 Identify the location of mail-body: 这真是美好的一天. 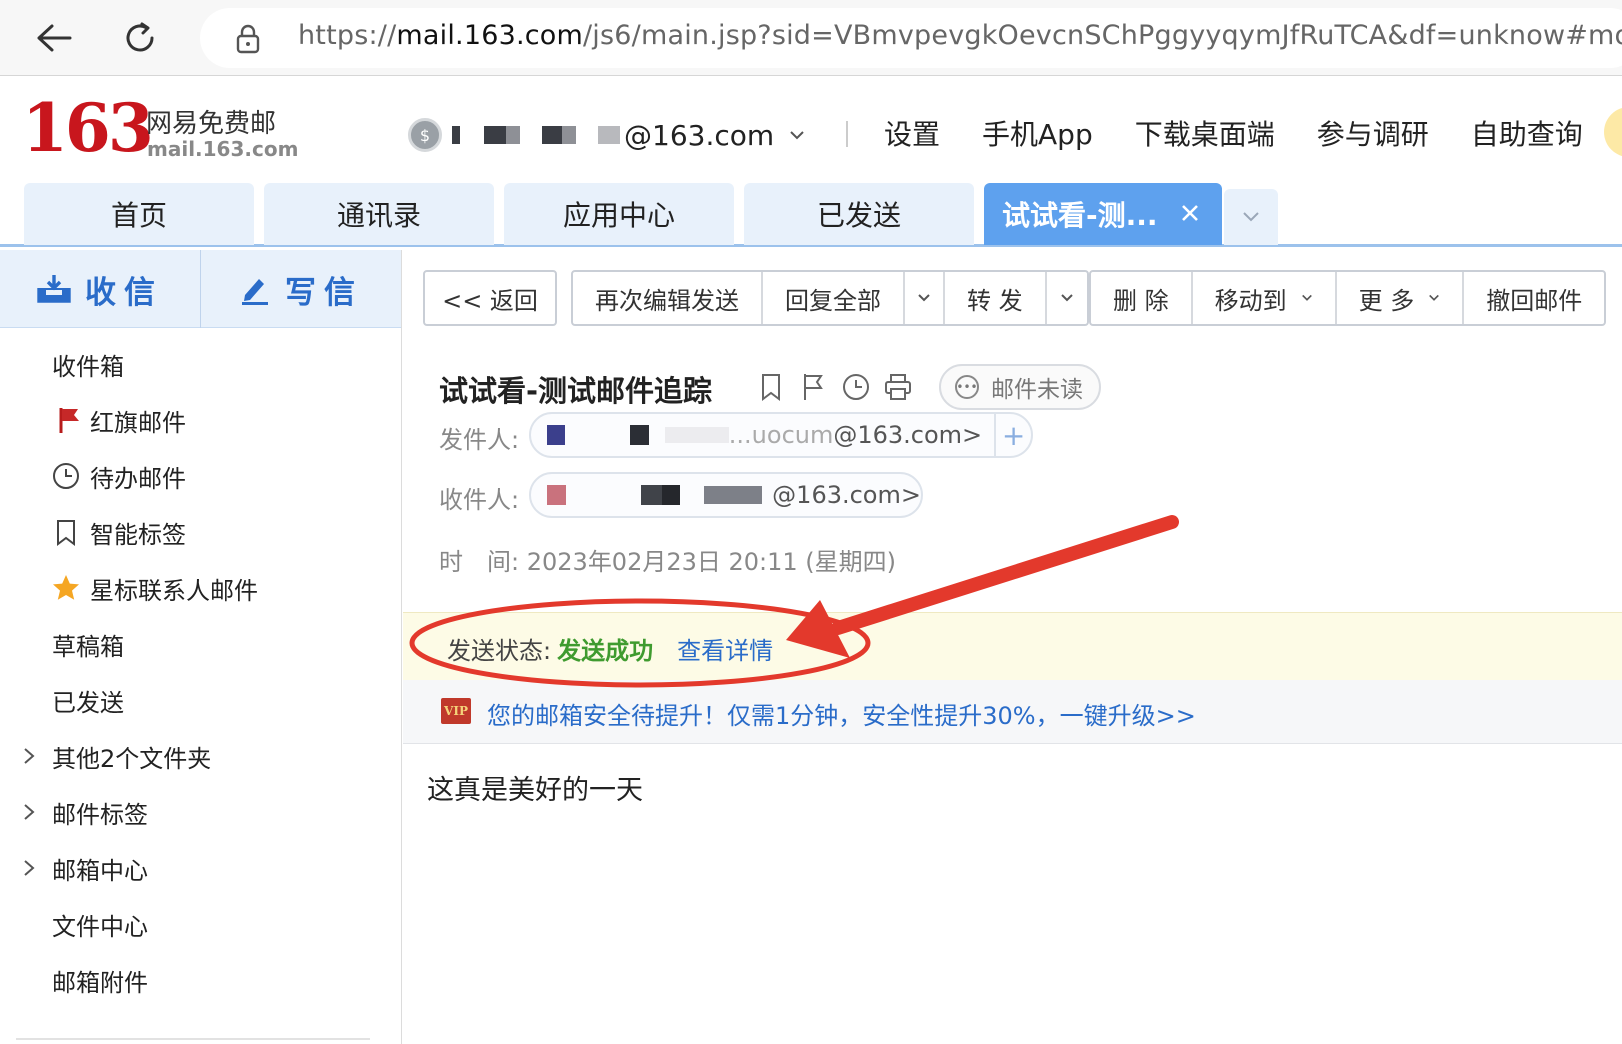
(535, 790).